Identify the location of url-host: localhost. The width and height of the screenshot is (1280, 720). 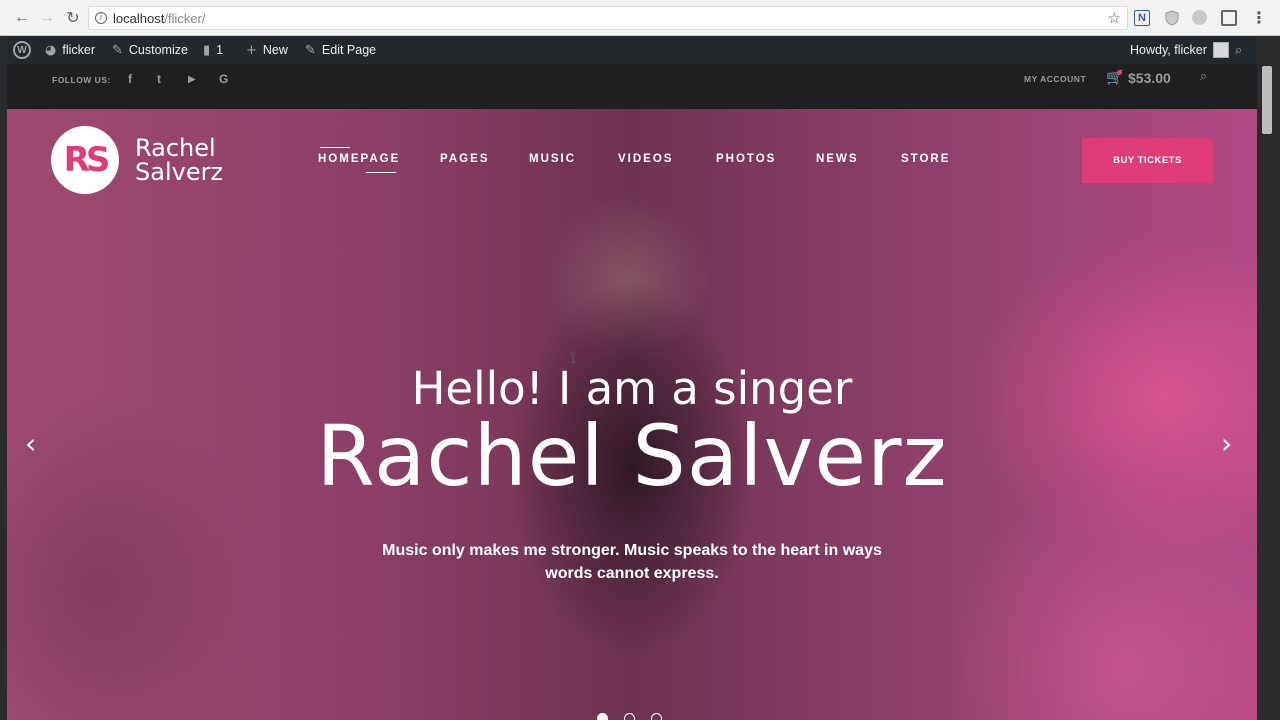
(139, 18).